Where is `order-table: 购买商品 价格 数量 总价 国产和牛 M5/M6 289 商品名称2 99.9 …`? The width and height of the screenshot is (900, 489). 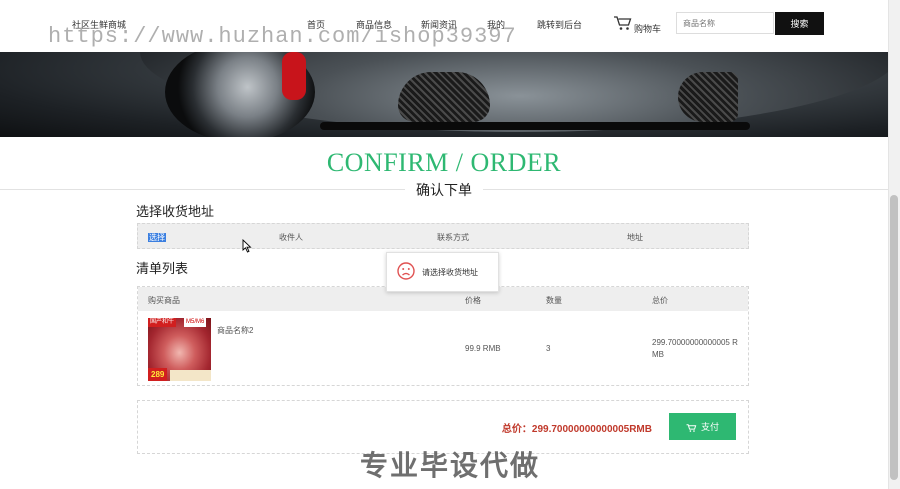
order-table: 购买商品 价格 数量 总价 国产和牛 M5/M6 289 商品名称2 99.9 … is located at coordinates (443, 336).